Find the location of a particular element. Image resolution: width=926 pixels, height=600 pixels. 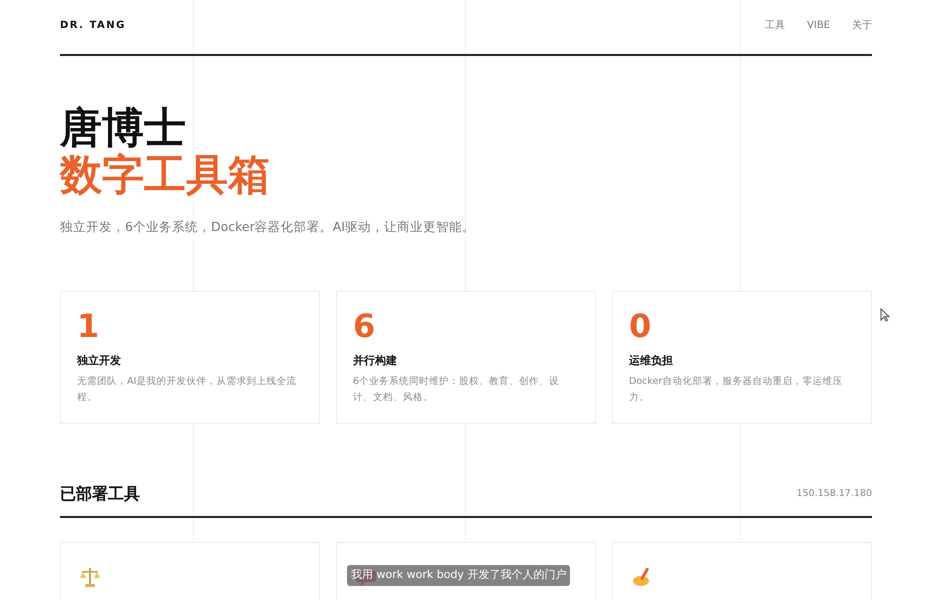

stat-description: Docker自动化部署，服务器自动重启，零运维压力。 is located at coordinates (736, 390).